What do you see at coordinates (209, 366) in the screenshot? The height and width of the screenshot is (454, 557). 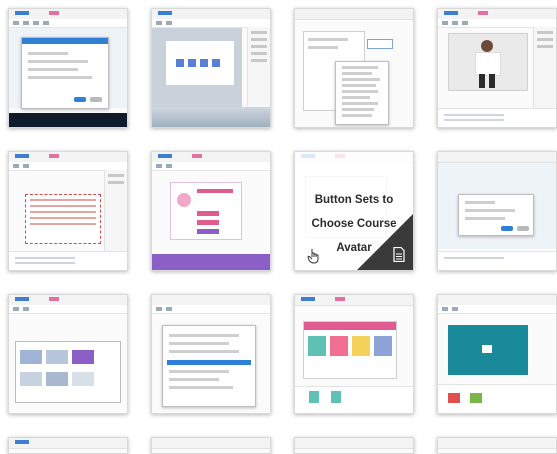 I see `list-dialog` at bounding box center [209, 366].